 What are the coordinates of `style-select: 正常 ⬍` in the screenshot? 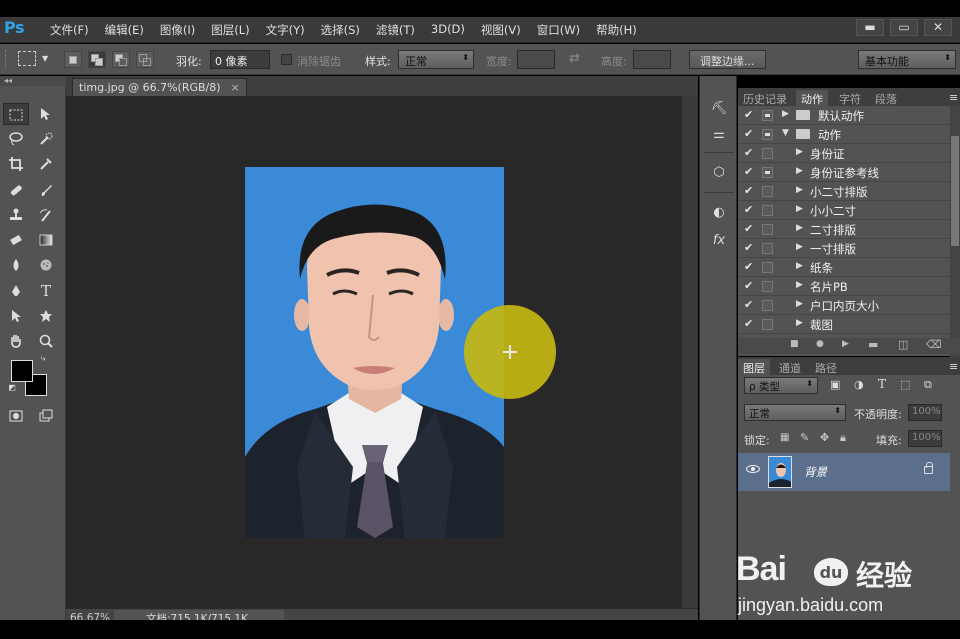 It's located at (436, 59).